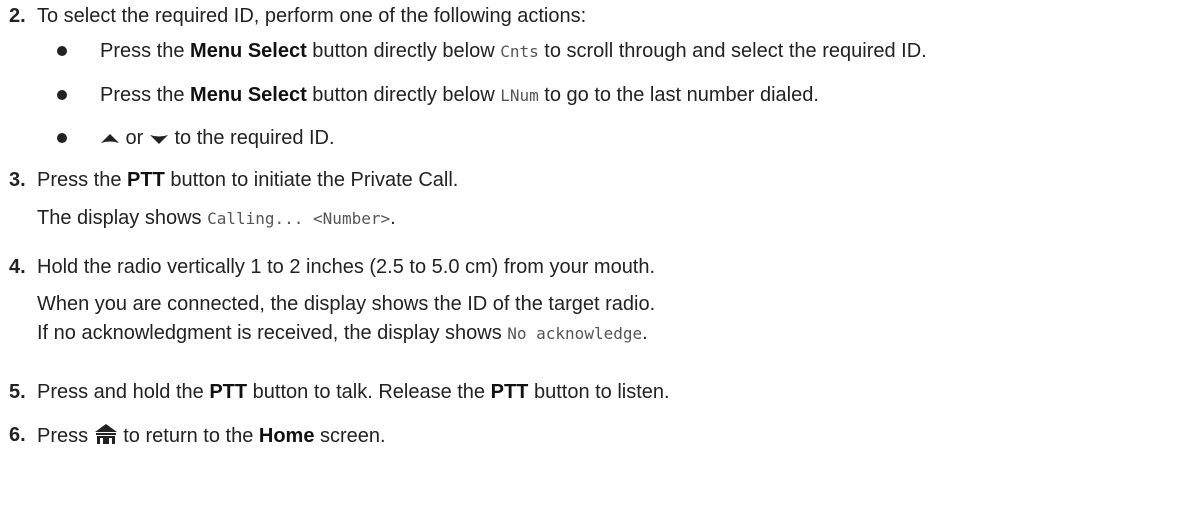  What do you see at coordinates (110, 139) in the screenshot?
I see `arrow-up-icon` at bounding box center [110, 139].